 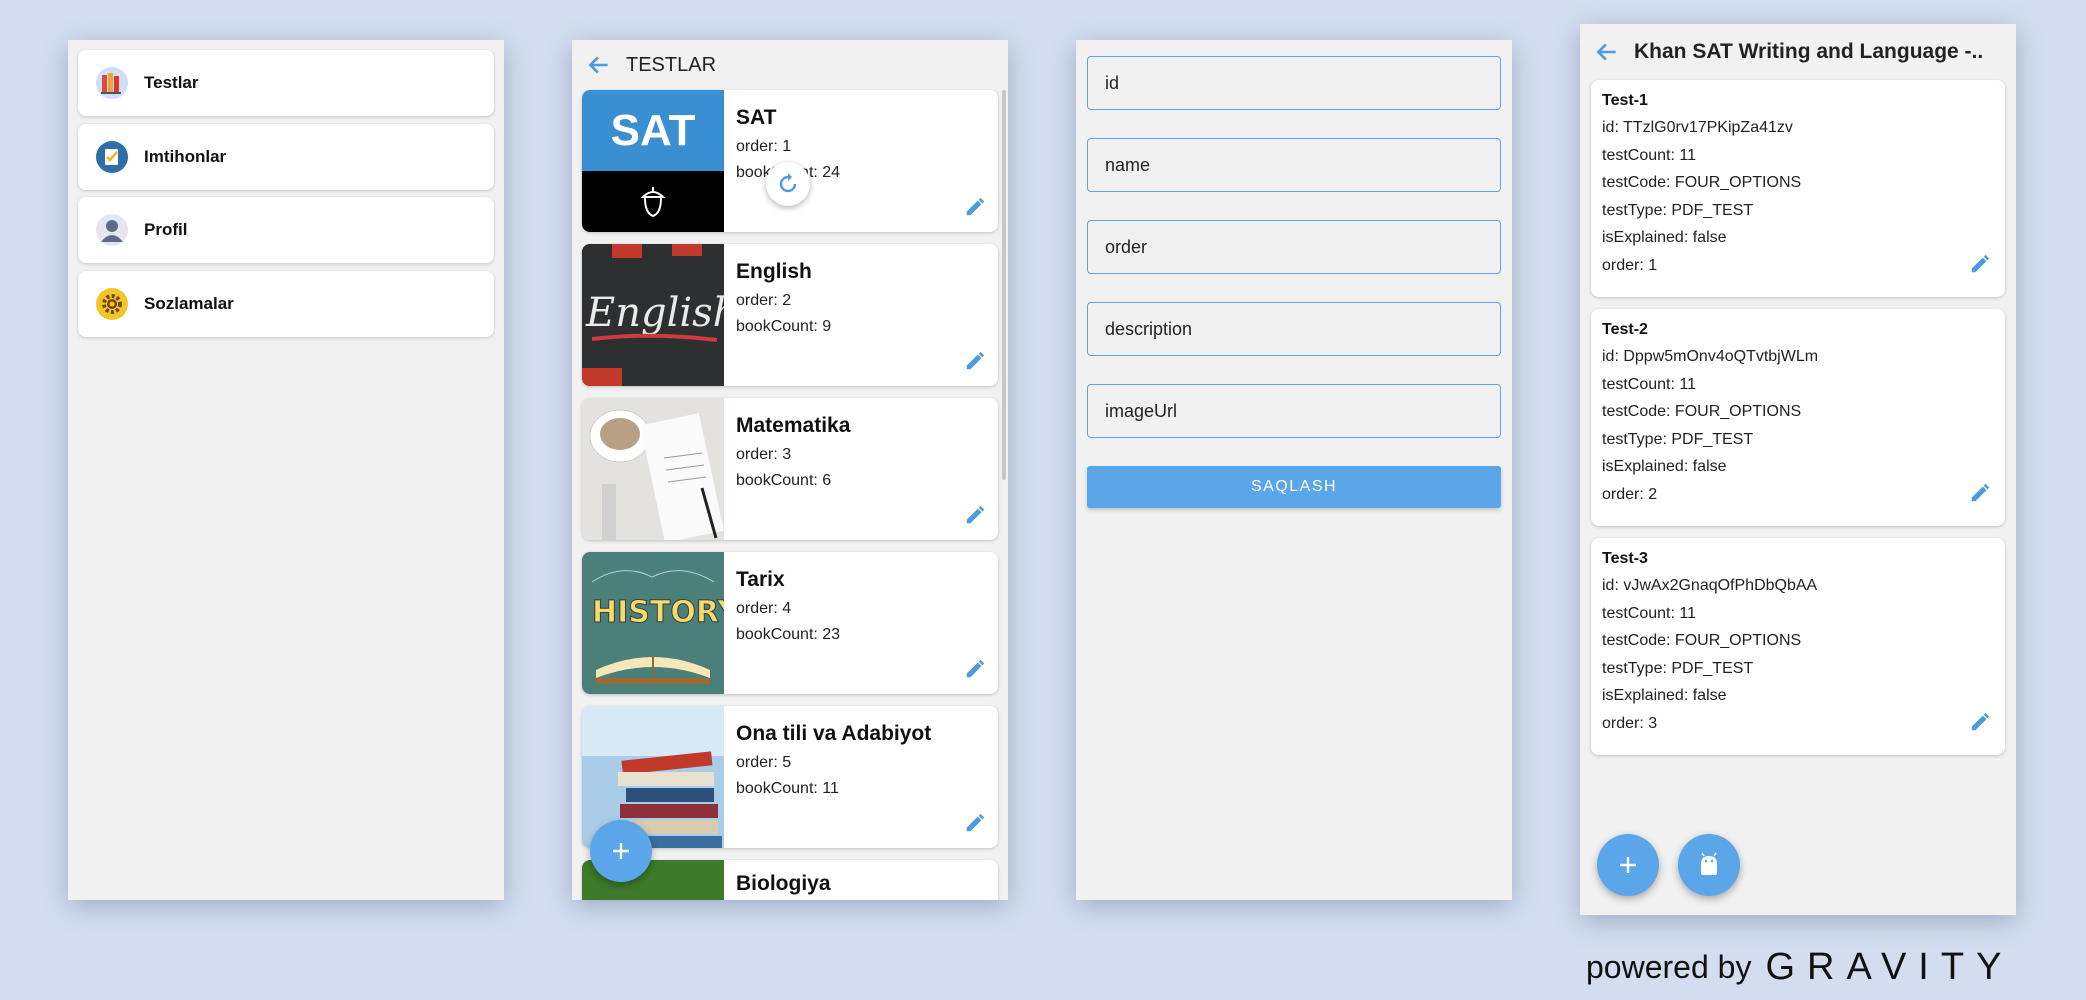 I want to click on card-order: order: 4, so click(x=764, y=608).